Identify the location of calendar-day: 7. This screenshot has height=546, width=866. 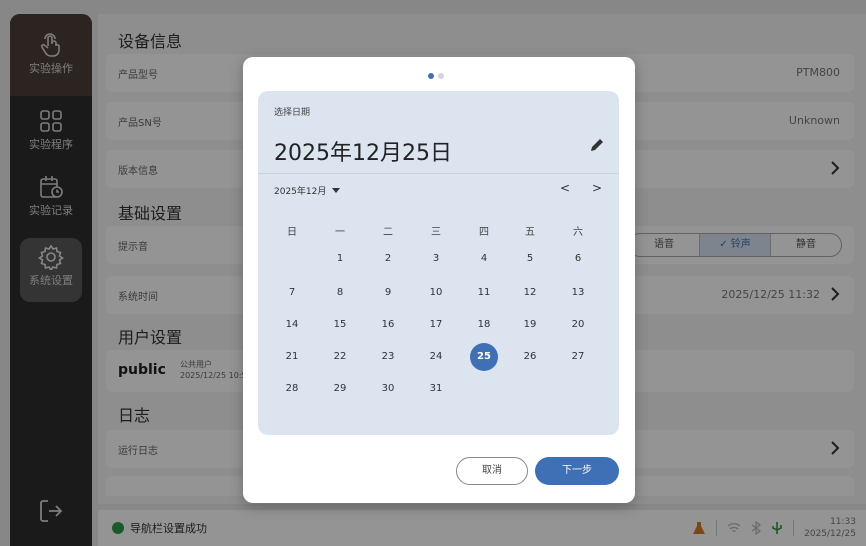
(292, 293).